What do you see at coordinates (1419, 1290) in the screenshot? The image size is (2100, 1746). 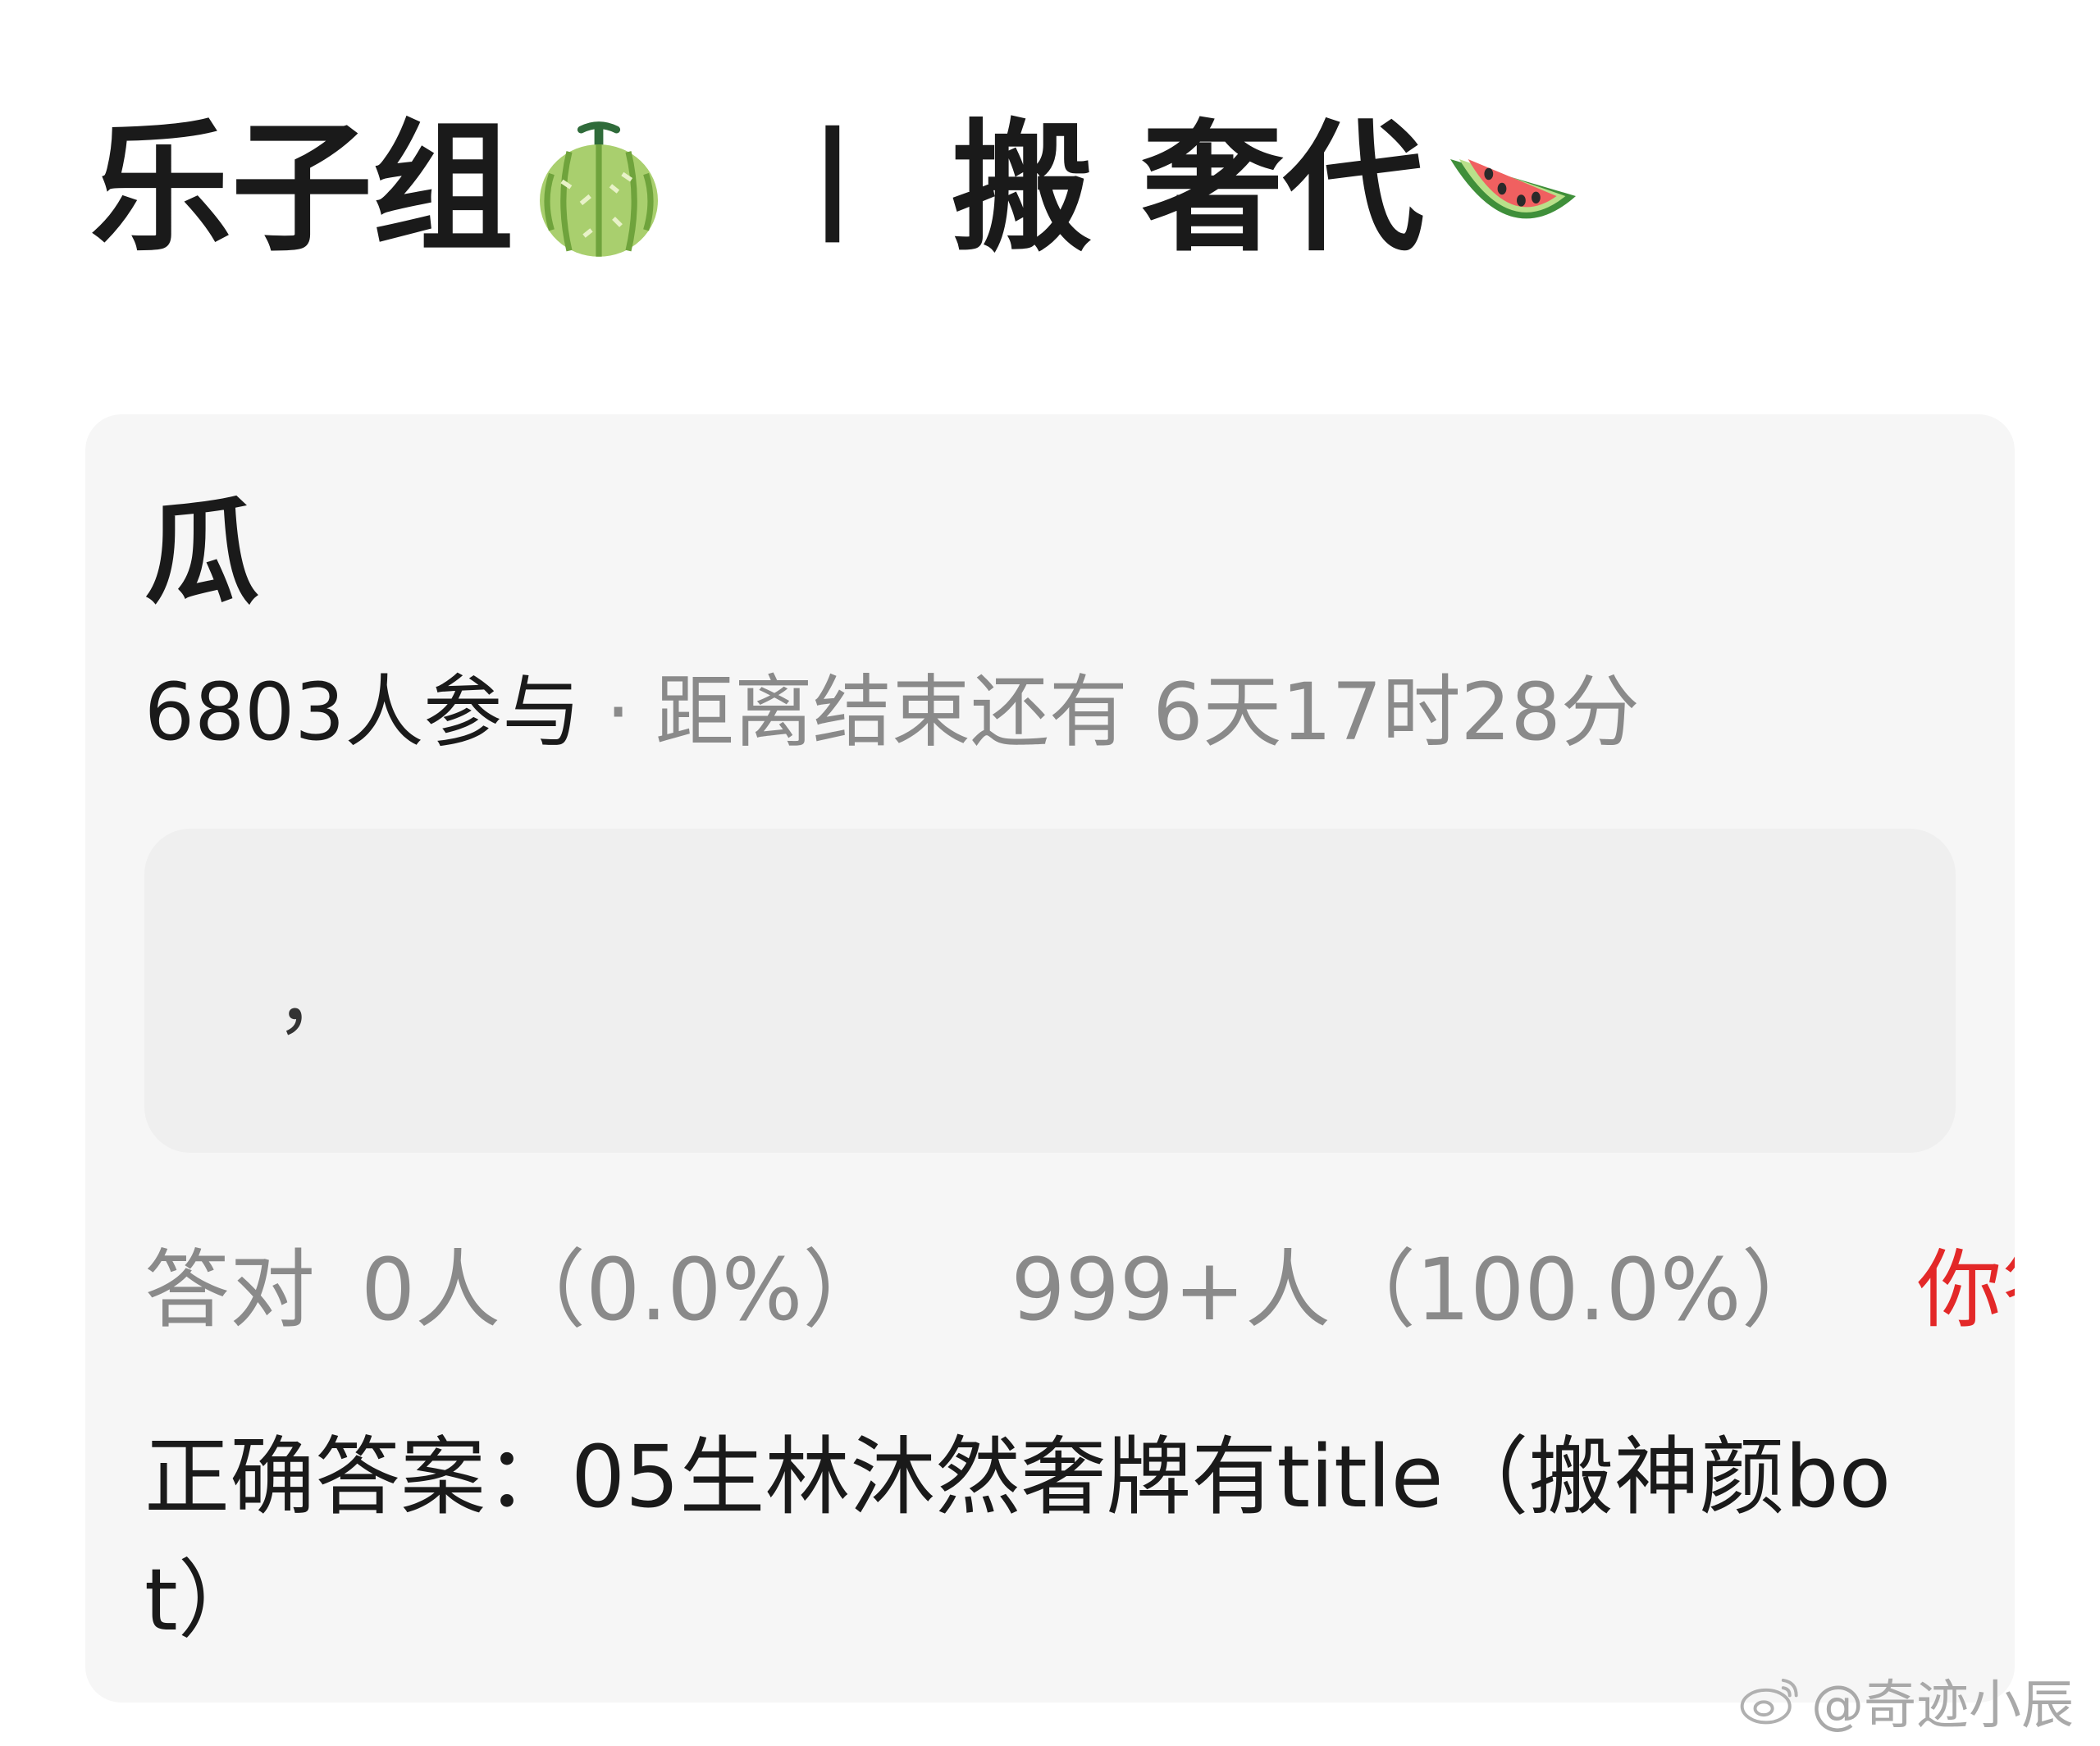 I see `wrong-count: 999+人（100.0%）` at bounding box center [1419, 1290].